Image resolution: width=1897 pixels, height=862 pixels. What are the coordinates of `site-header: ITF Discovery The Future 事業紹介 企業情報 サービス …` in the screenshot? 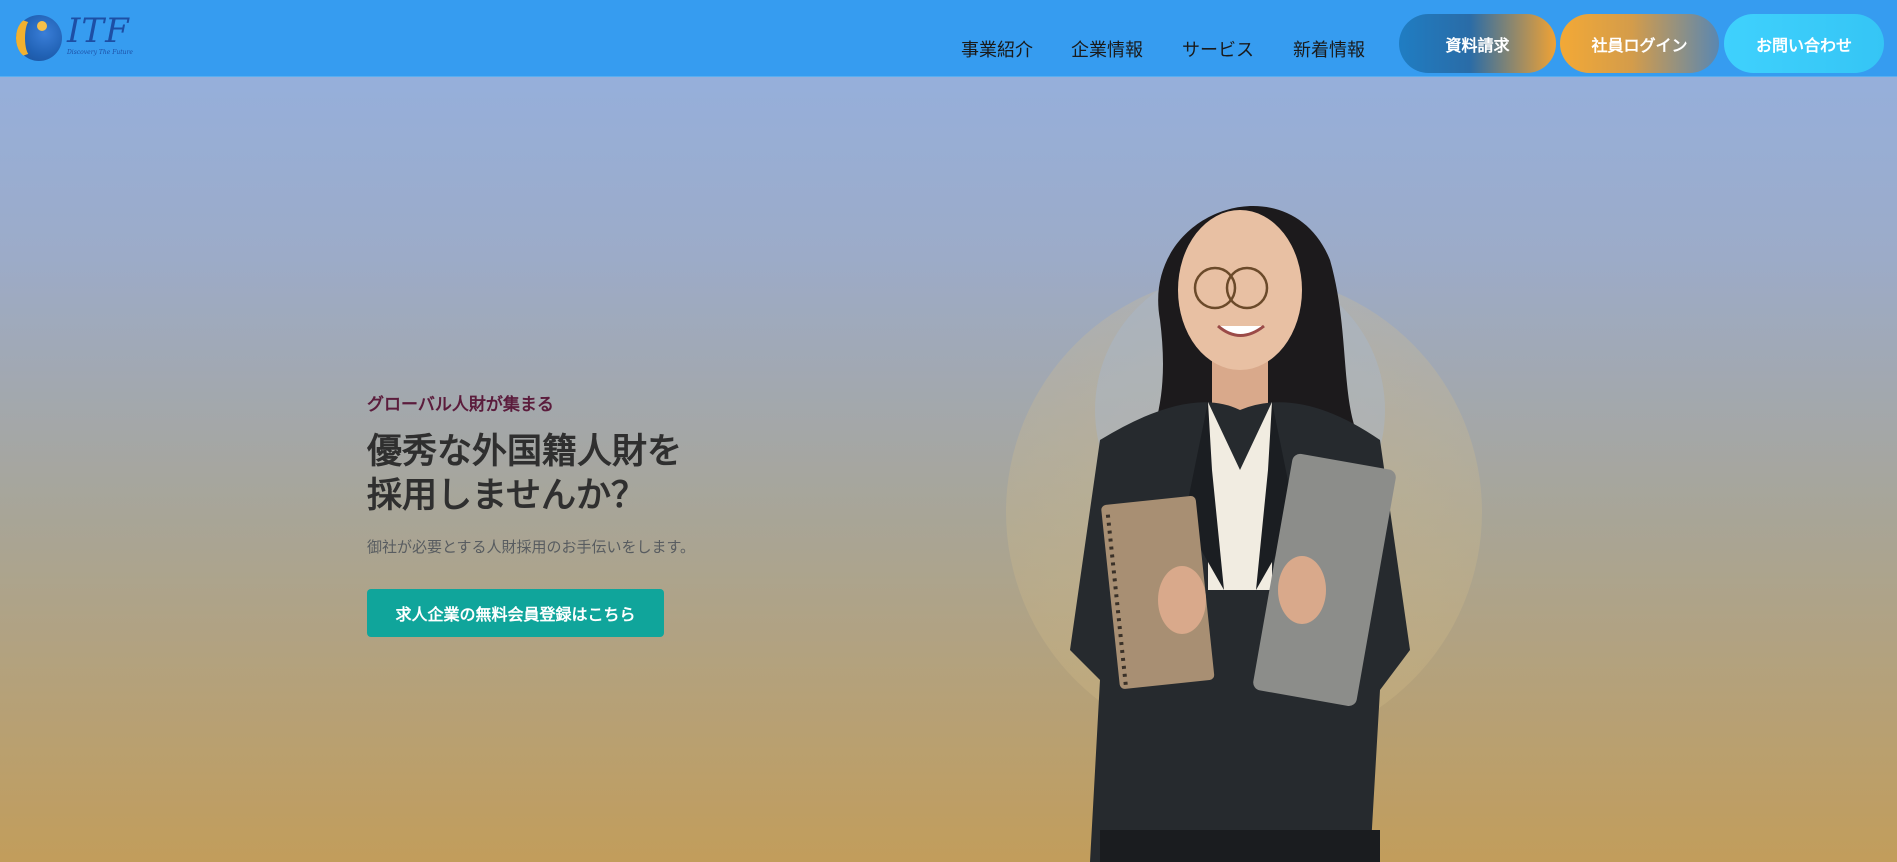 It's located at (948, 38).